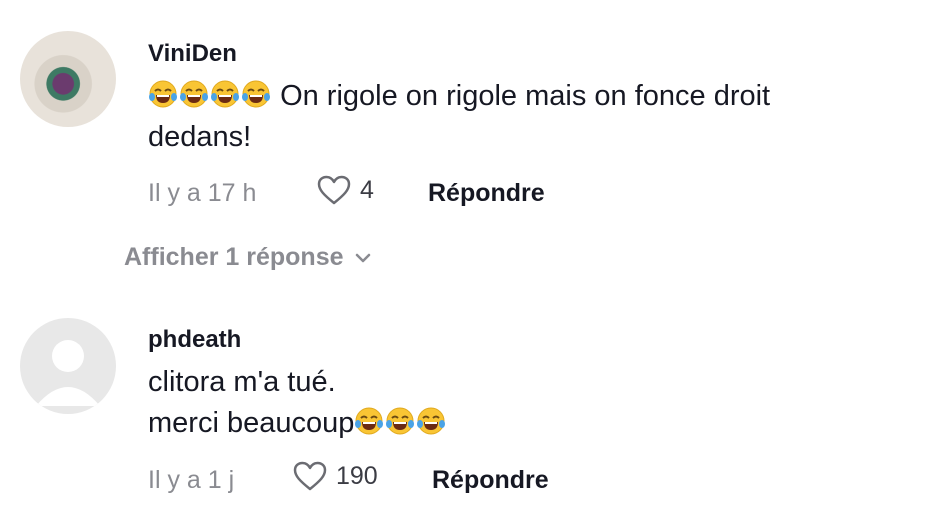  Describe the element at coordinates (192, 54) in the screenshot. I see `comment-username: ViniDen` at that location.